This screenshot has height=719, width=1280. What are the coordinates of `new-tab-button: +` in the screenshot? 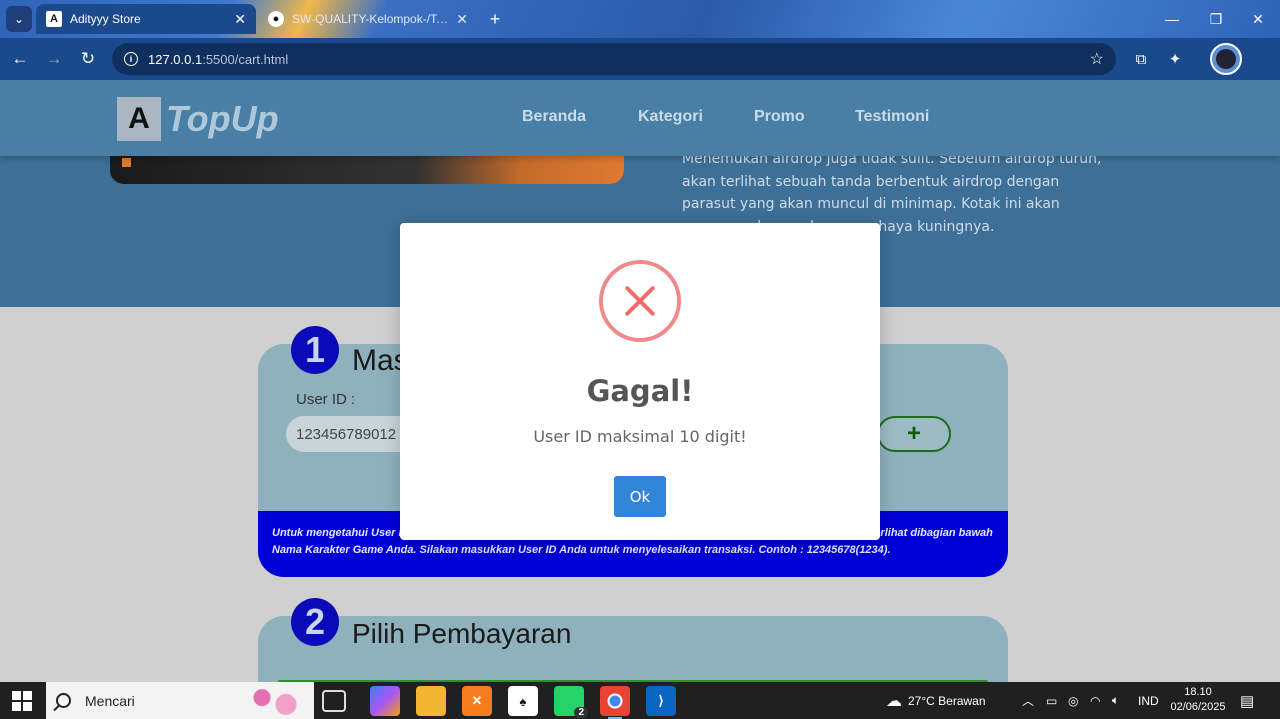 It's located at (495, 19).